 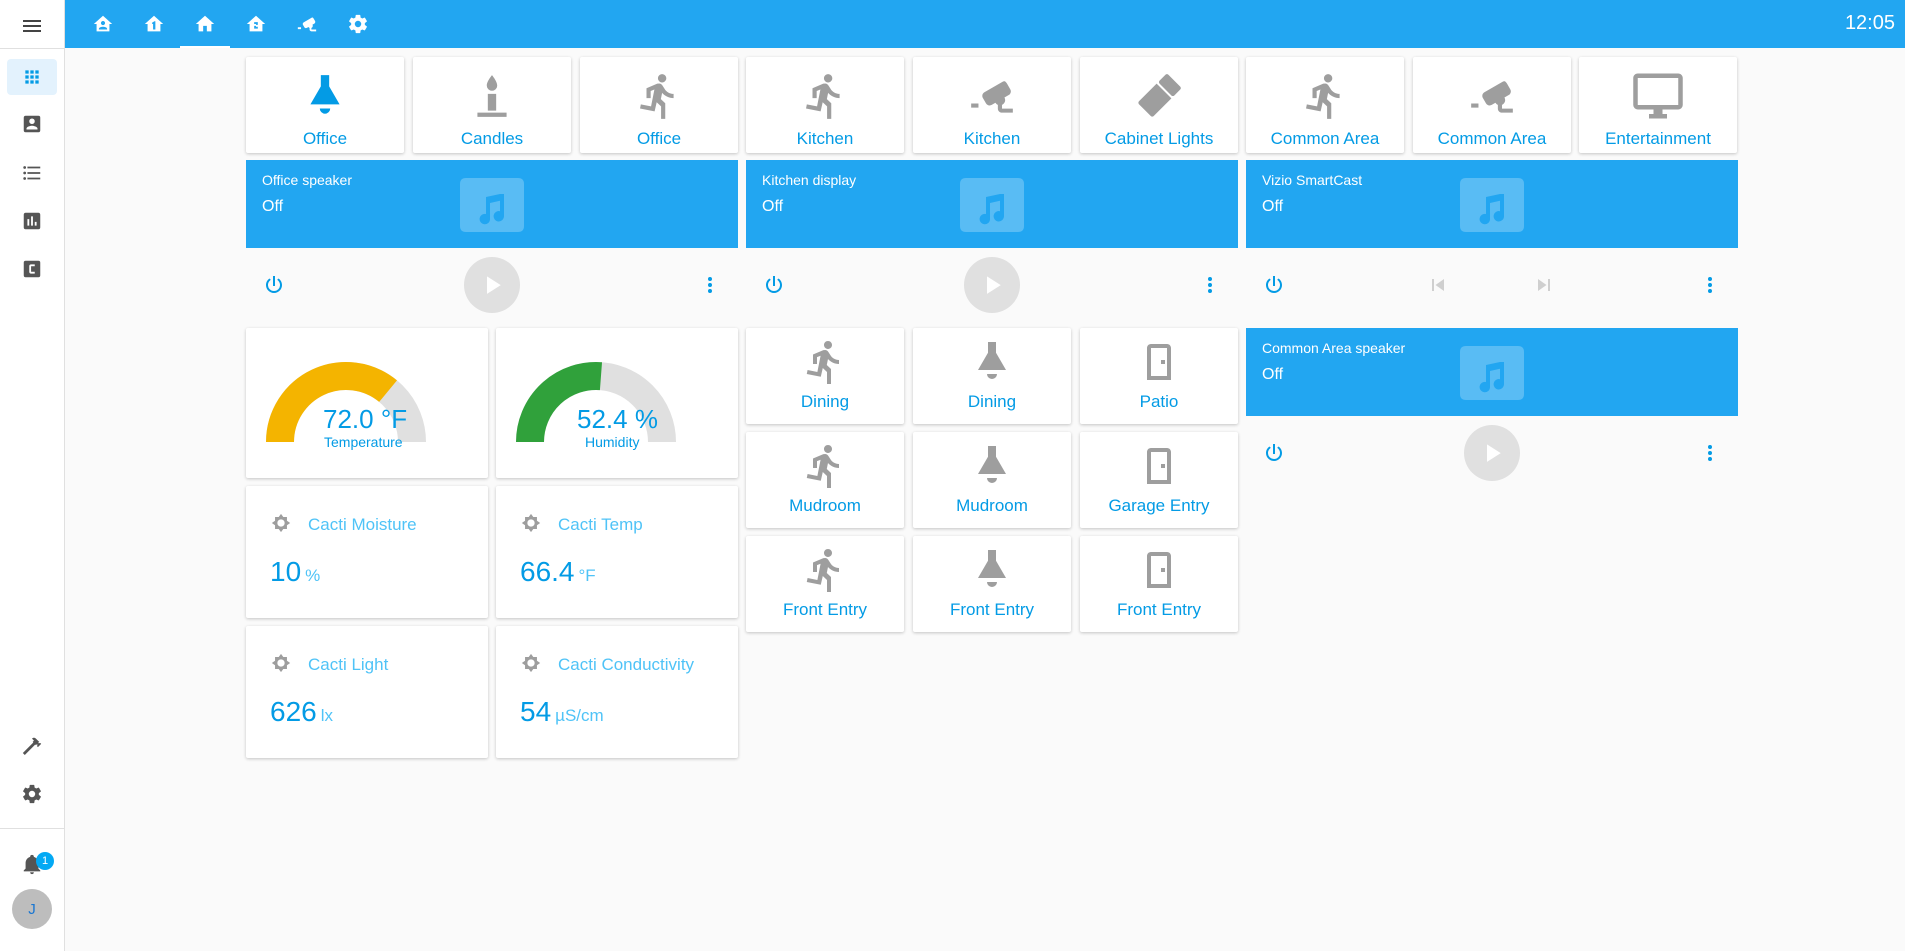 What do you see at coordinates (1334, 348) in the screenshot?
I see `media-name: Common Area speaker` at bounding box center [1334, 348].